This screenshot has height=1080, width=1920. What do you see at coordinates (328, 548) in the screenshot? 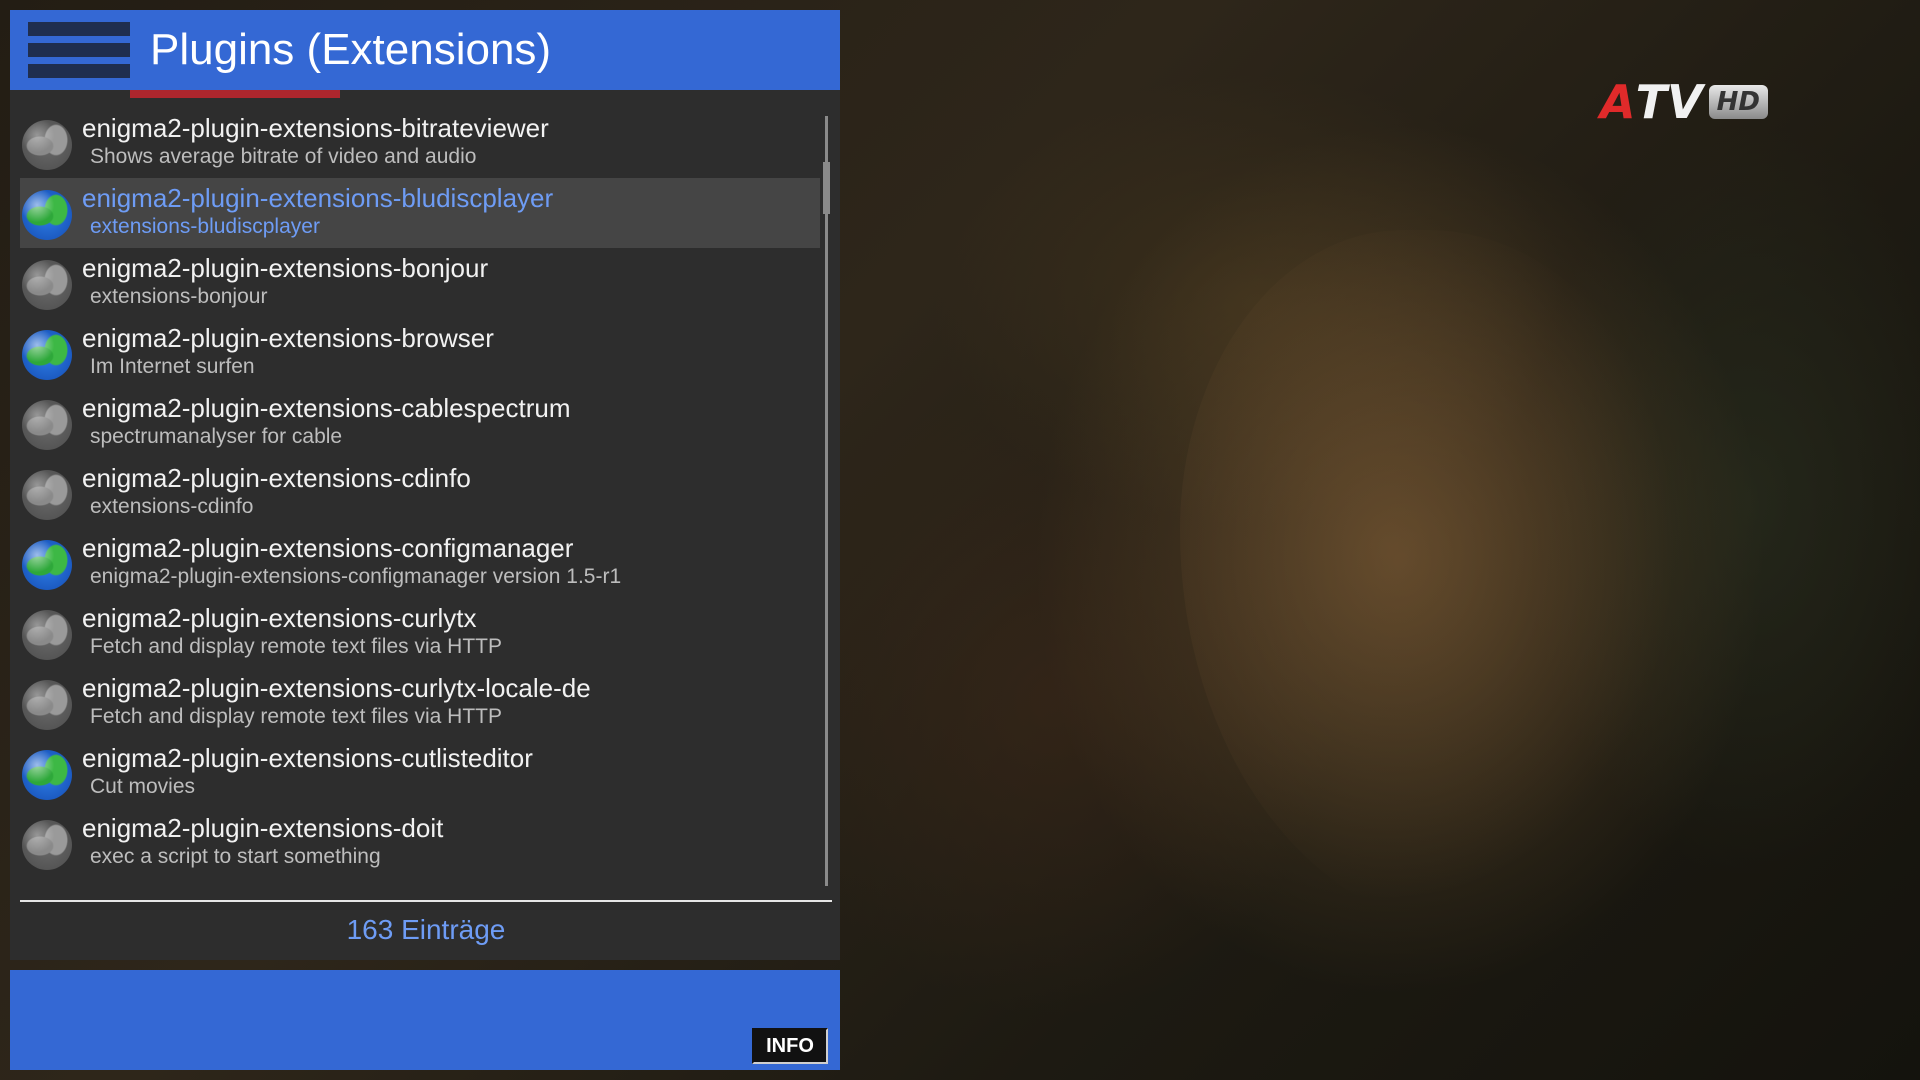
I see `plugin-name: enigma2-plugin-extensions-configmanager` at bounding box center [328, 548].